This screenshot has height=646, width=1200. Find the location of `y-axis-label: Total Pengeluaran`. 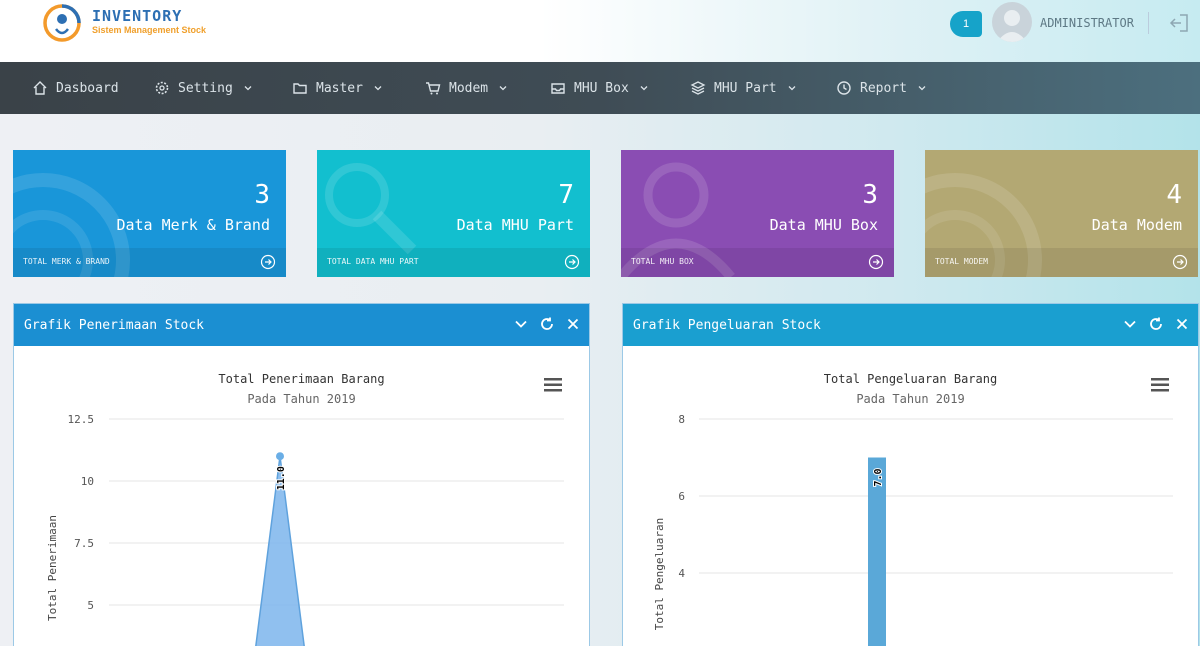

y-axis-label: Total Pengeluaran is located at coordinates (659, 574).